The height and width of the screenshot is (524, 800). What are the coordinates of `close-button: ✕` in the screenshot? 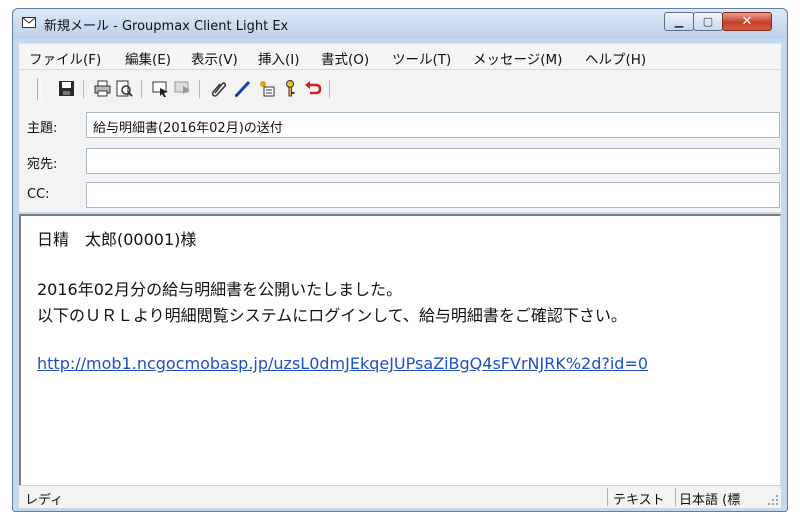 It's located at (747, 21).